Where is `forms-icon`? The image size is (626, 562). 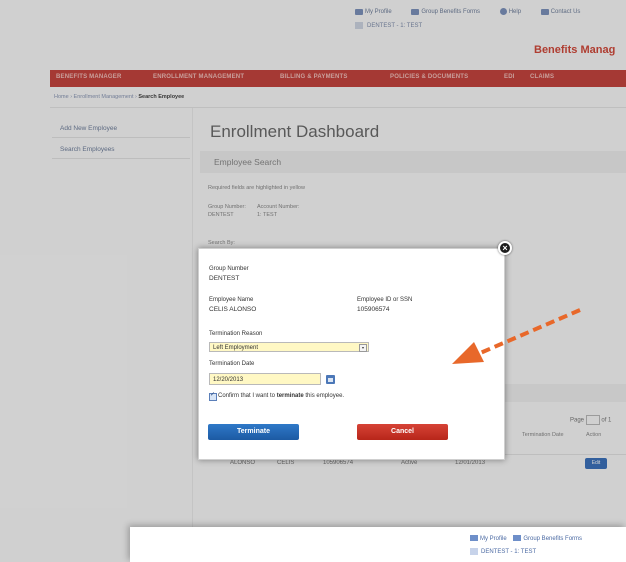
forms-icon is located at coordinates (517, 538).